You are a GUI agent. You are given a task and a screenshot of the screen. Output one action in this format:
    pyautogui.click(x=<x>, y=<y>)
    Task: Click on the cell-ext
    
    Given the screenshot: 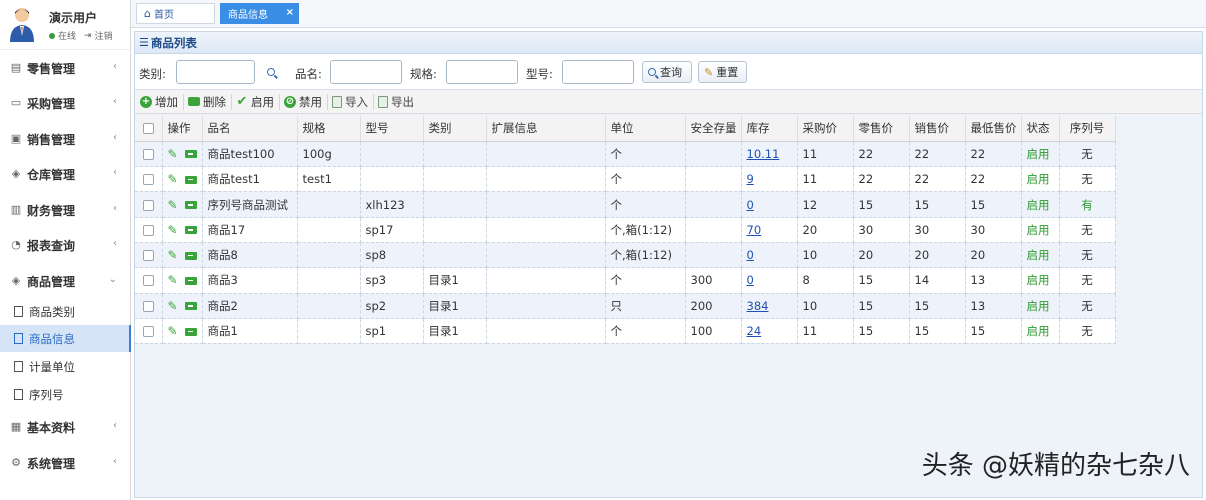 What is the action you would take?
    pyautogui.click(x=546, y=230)
    